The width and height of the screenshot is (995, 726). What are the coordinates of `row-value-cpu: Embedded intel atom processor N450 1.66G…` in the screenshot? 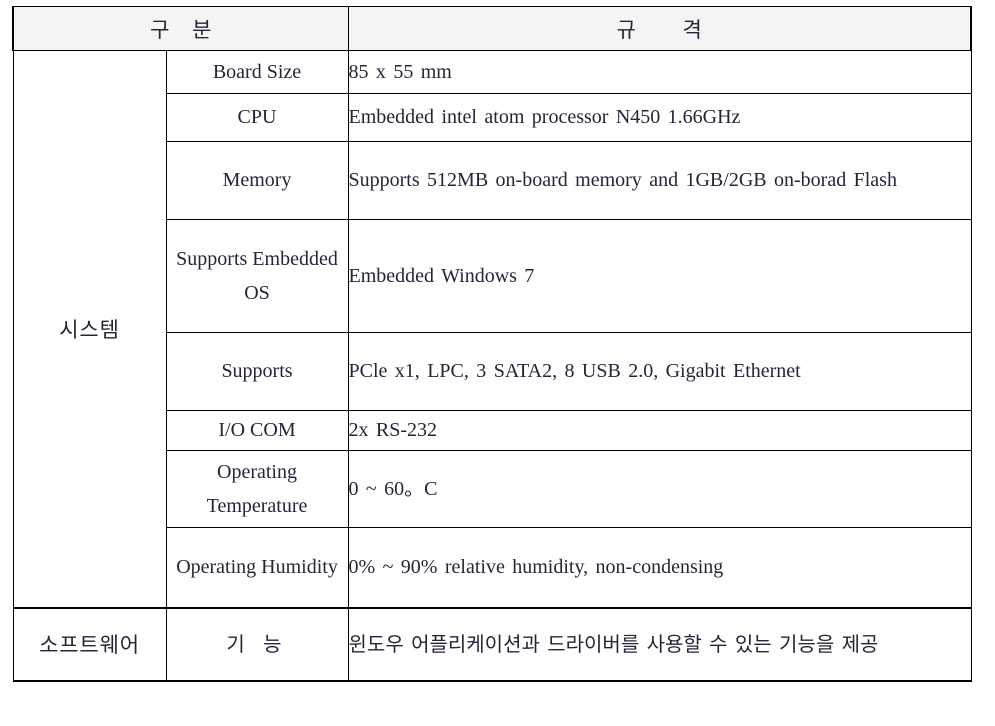 It's located at (659, 117).